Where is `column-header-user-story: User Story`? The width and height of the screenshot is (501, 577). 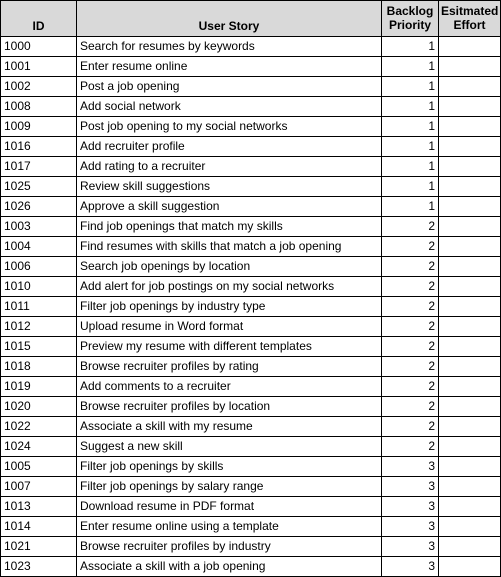
column-header-user-story: User Story is located at coordinates (229, 18).